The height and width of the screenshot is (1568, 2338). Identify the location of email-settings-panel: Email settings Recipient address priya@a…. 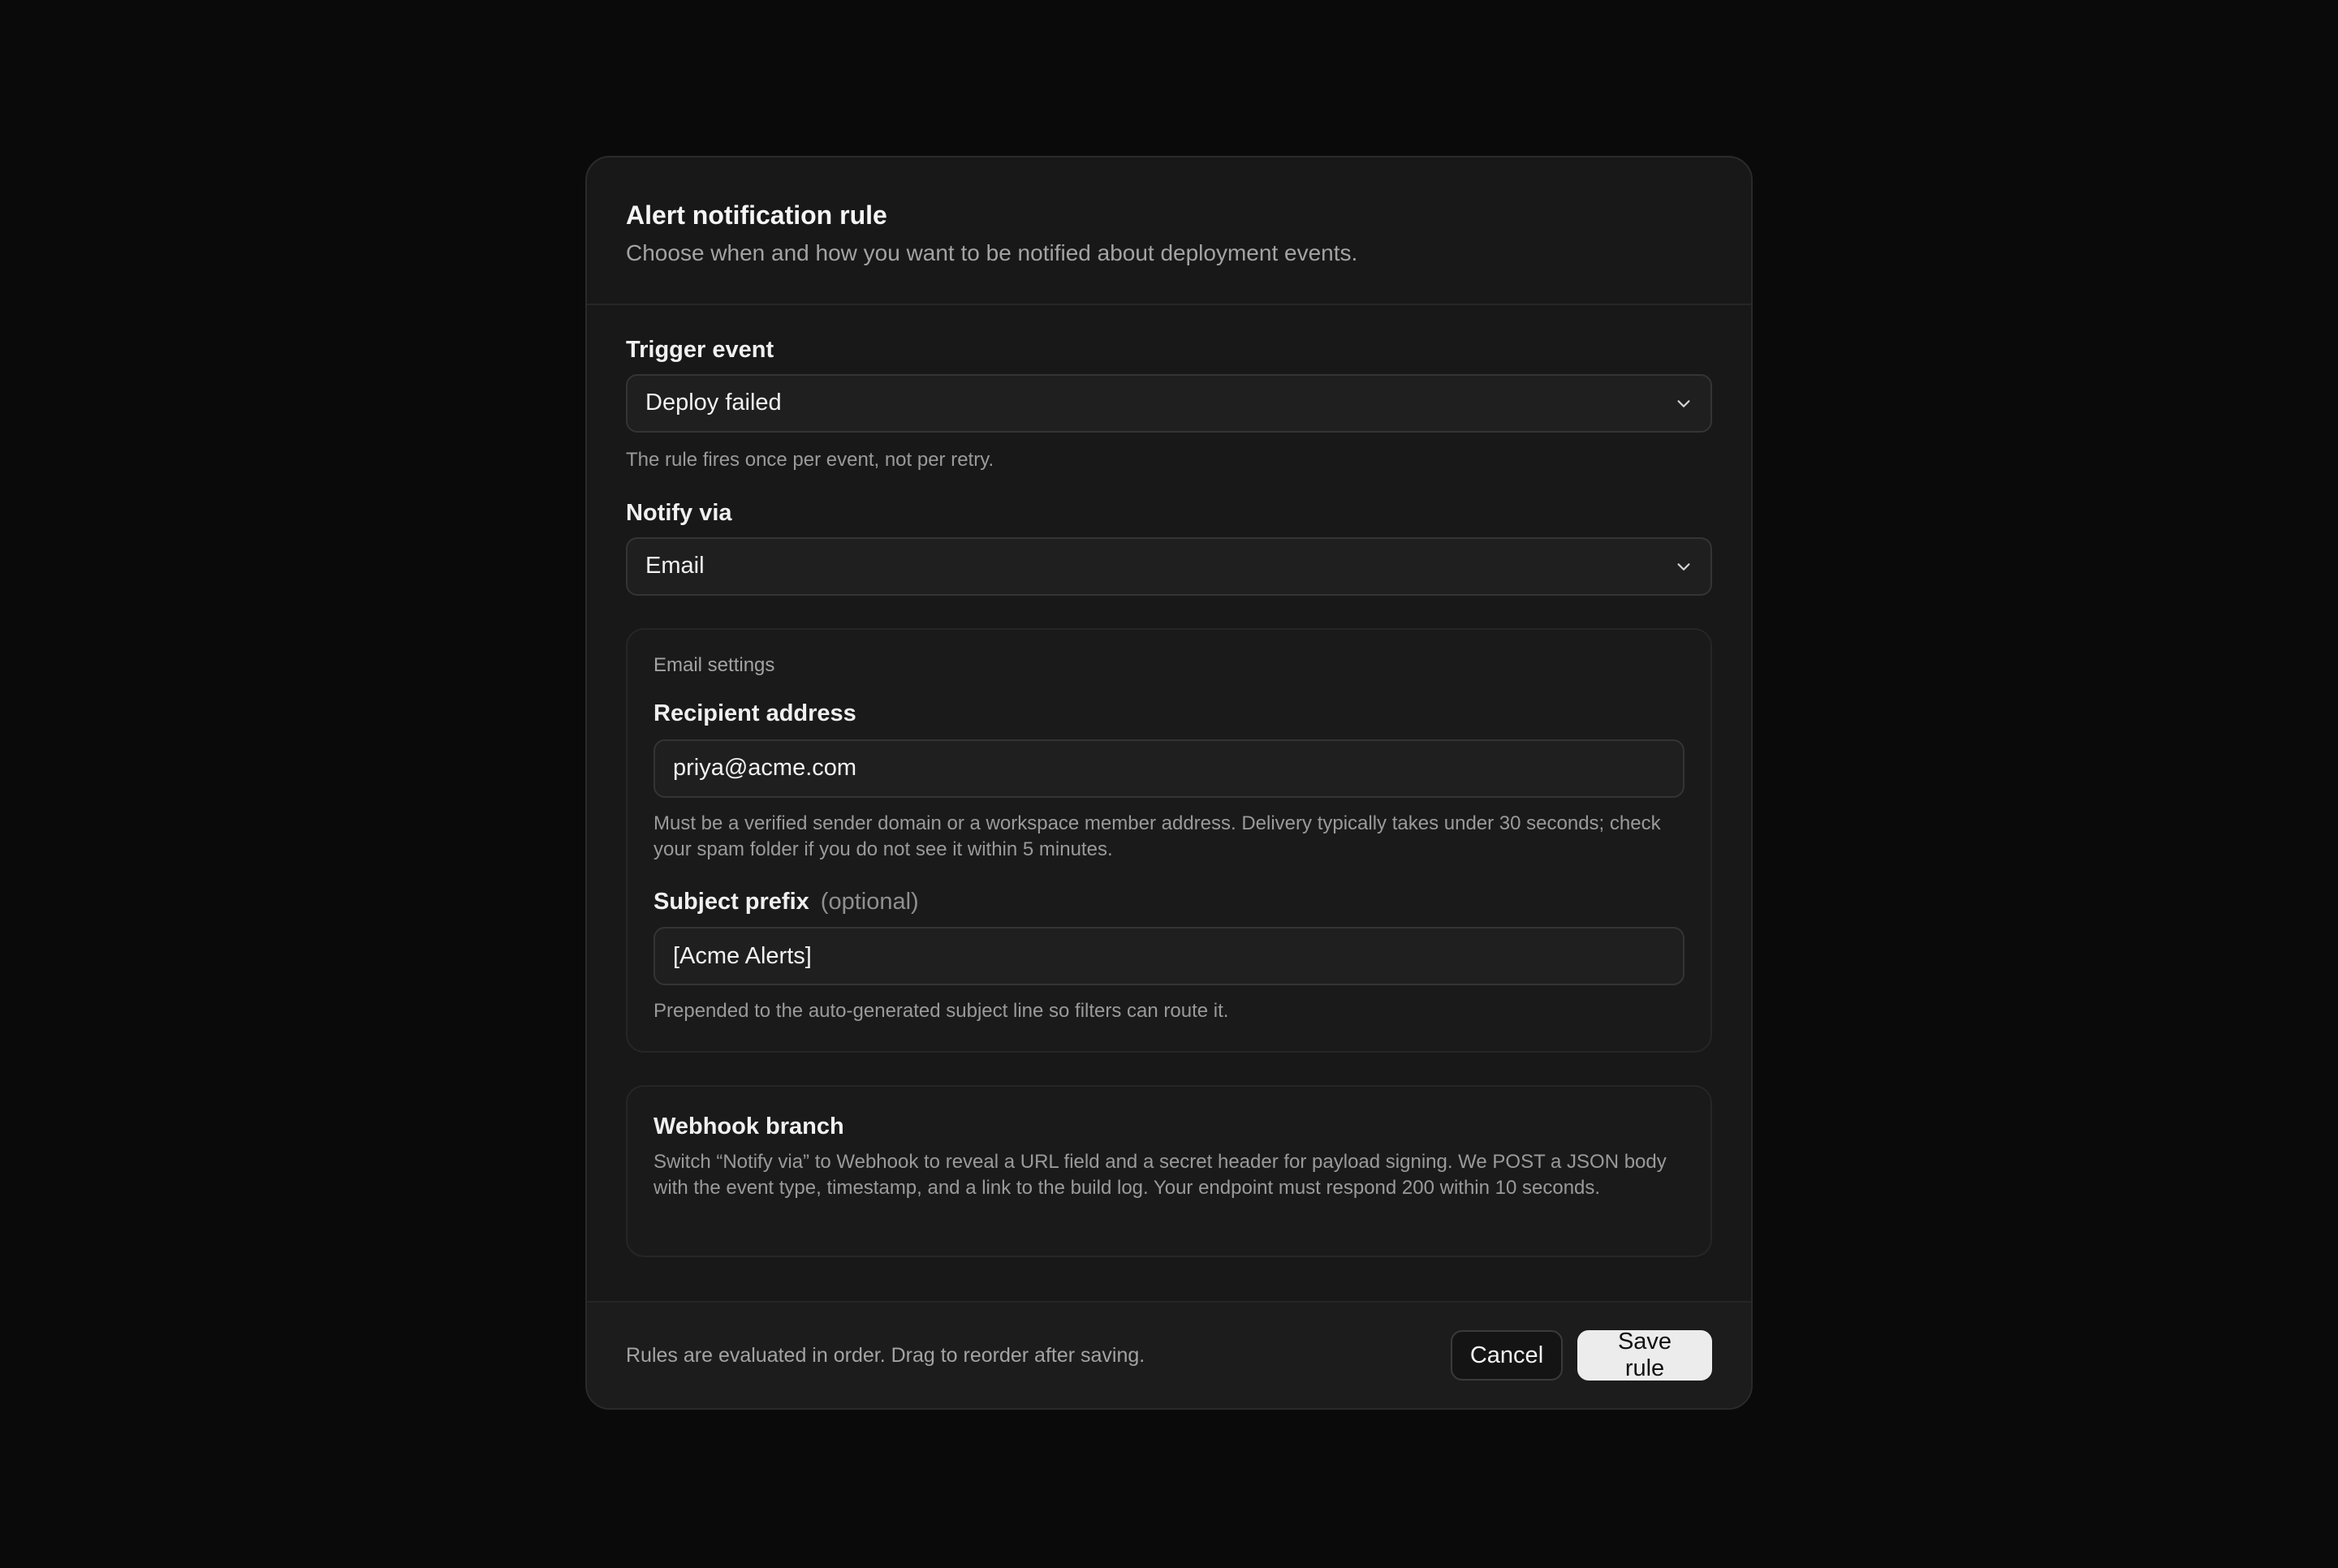
(1169, 840).